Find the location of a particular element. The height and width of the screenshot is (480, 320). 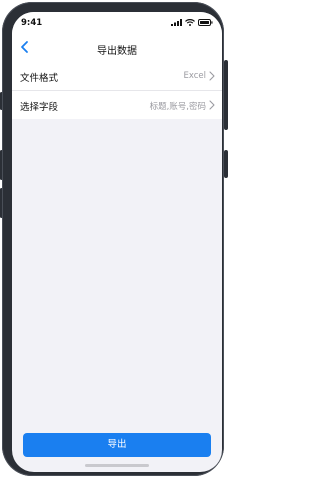

setting-value: 标题,账号,密码 is located at coordinates (177, 107).